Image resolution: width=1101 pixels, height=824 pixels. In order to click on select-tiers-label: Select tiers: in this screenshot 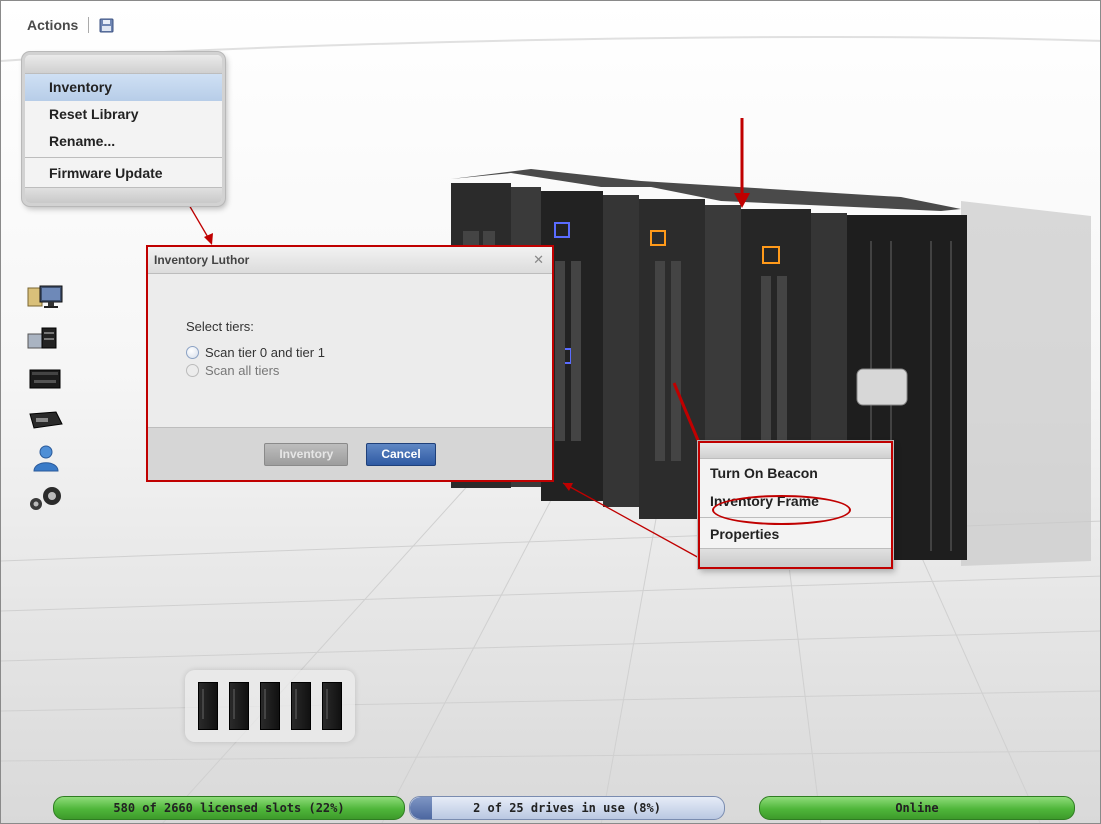, I will do `click(220, 326)`.